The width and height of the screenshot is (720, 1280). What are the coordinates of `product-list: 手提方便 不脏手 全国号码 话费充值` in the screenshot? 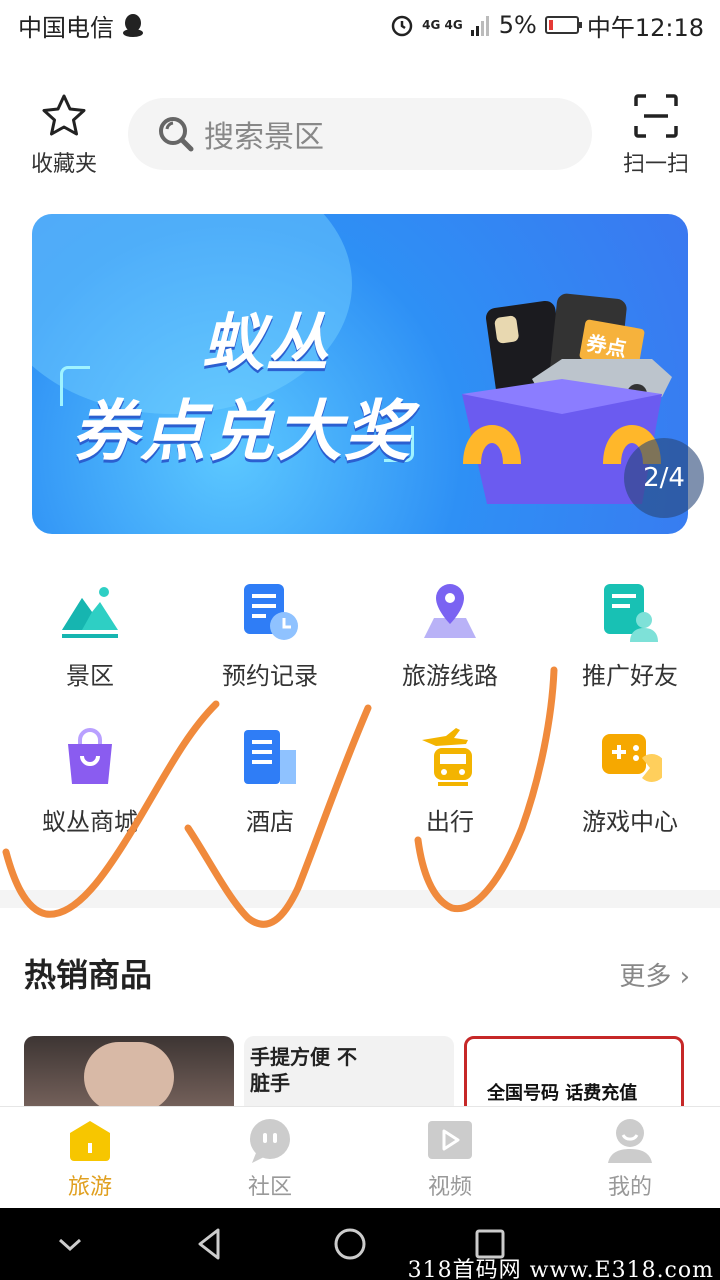 It's located at (372, 1072).